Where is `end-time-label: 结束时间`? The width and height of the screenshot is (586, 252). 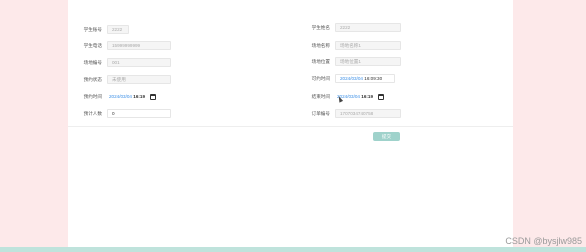
end-time-label: 结束时间 is located at coordinates (320, 96).